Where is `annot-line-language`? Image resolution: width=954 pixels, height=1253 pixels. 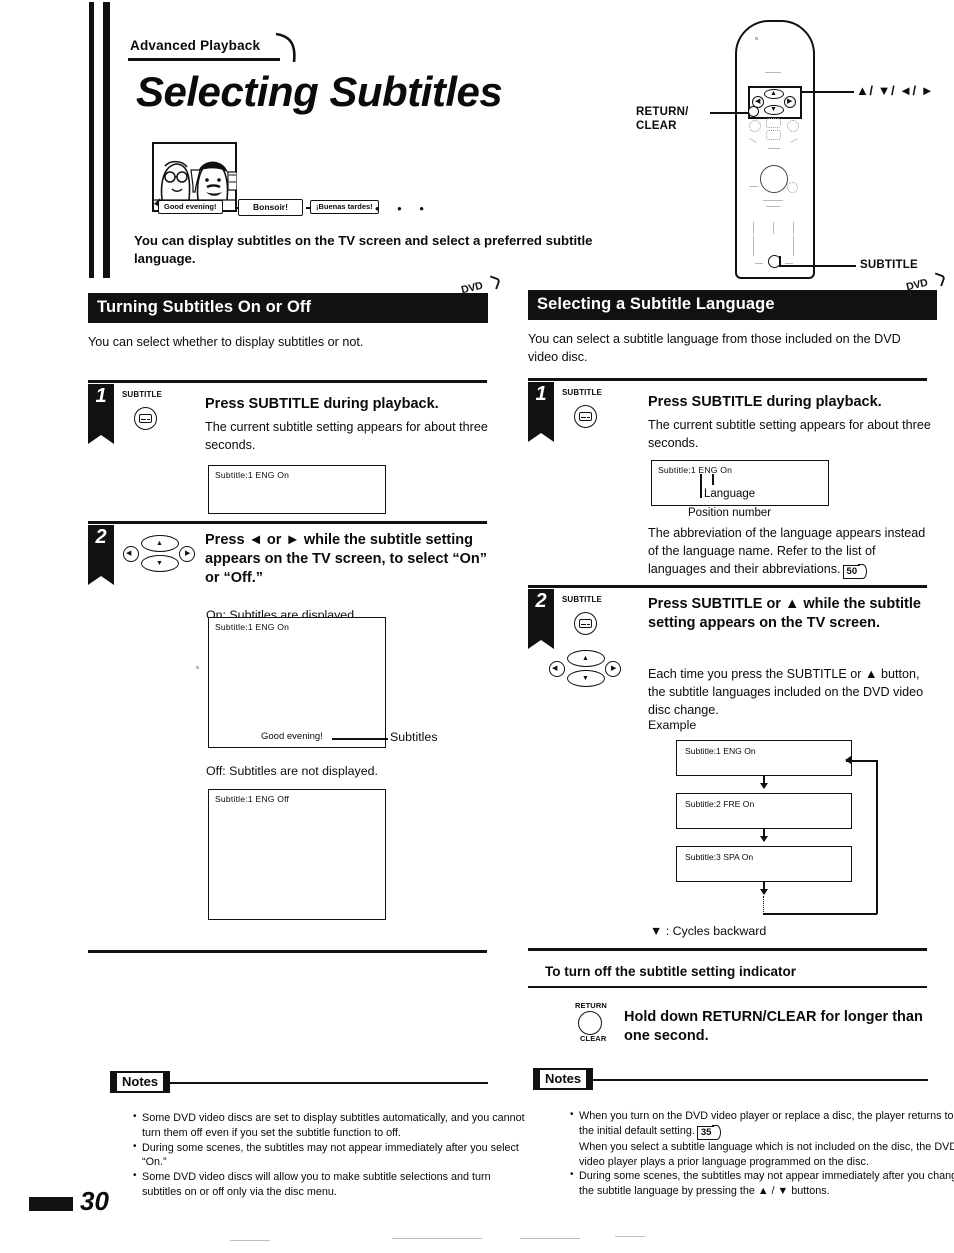 annot-line-language is located at coordinates (713, 479).